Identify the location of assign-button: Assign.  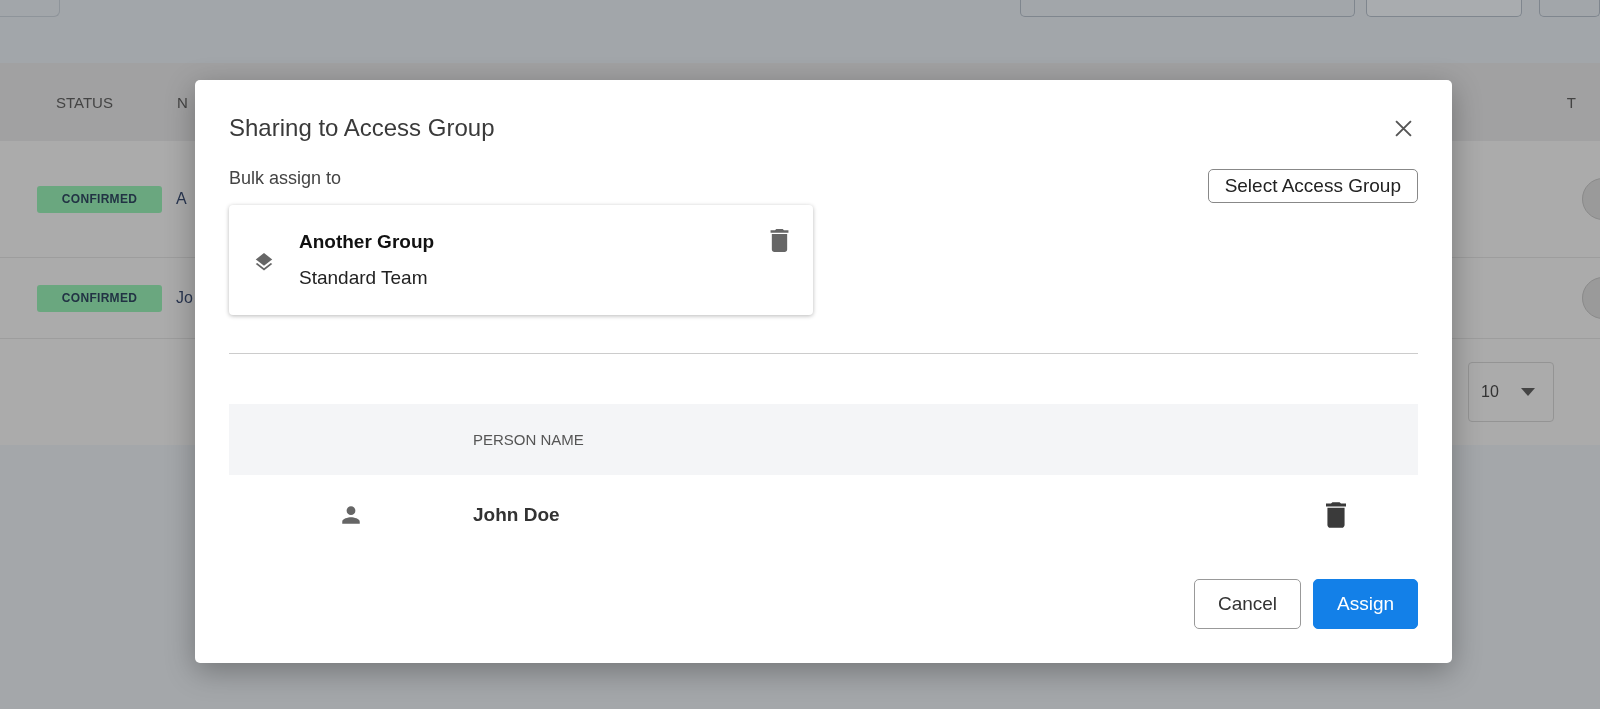
(1365, 604).